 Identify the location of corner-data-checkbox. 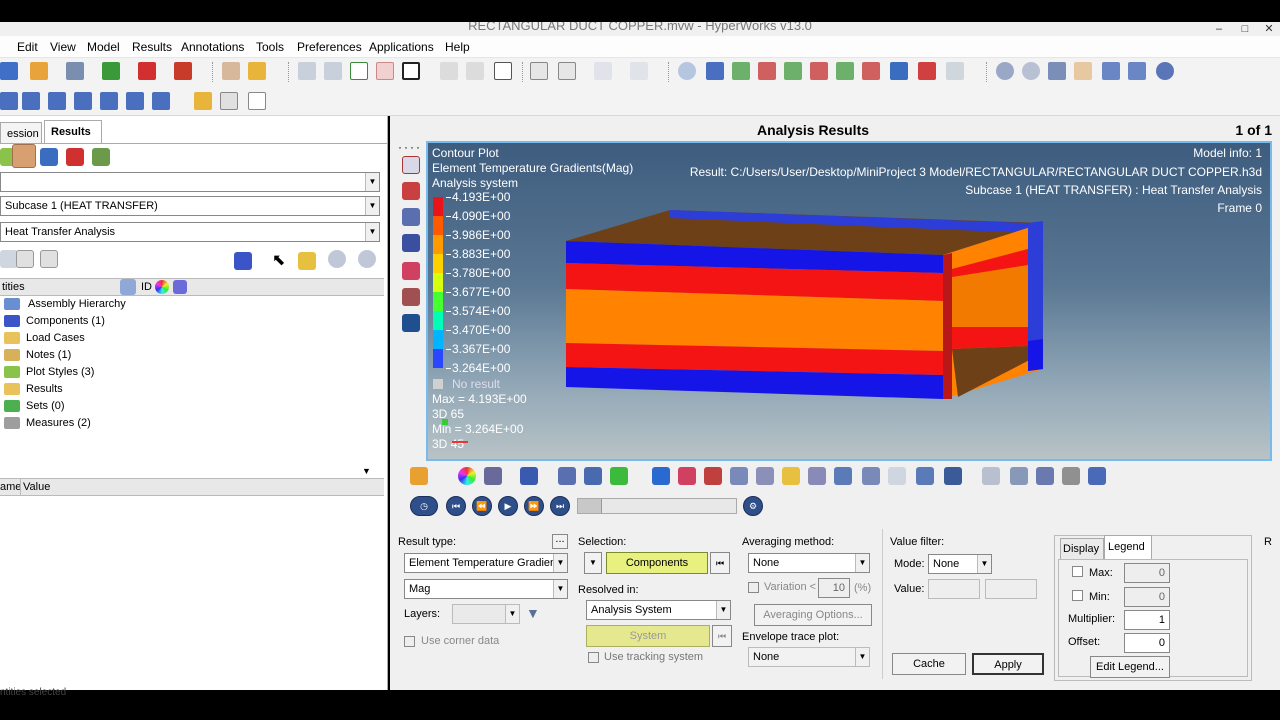
(409, 641).